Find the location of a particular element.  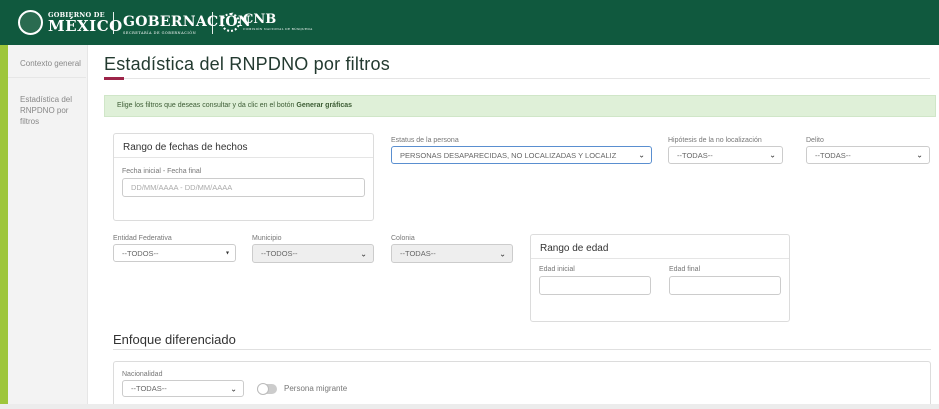

cnb-sub: COMISIÓN NACIONAL DE BÚSQUEDA is located at coordinates (278, 29).